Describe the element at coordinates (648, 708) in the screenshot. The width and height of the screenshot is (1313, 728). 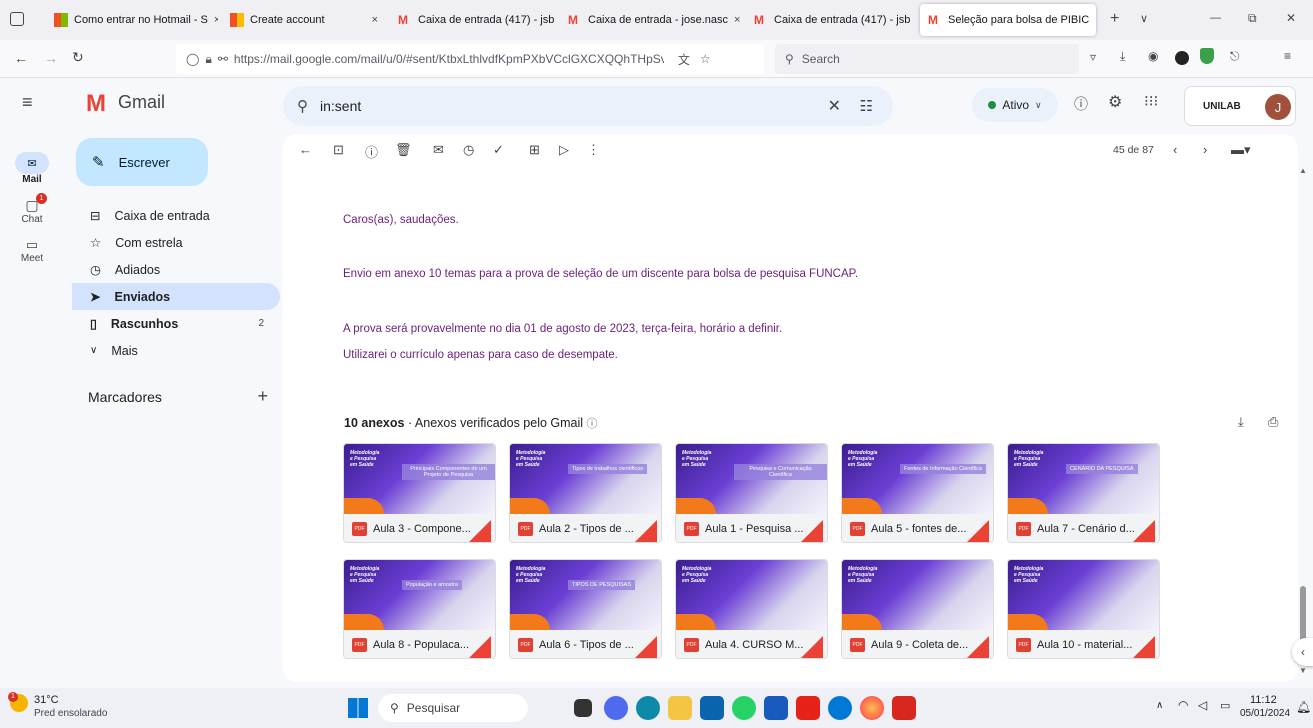
I see `edge-icon` at that location.